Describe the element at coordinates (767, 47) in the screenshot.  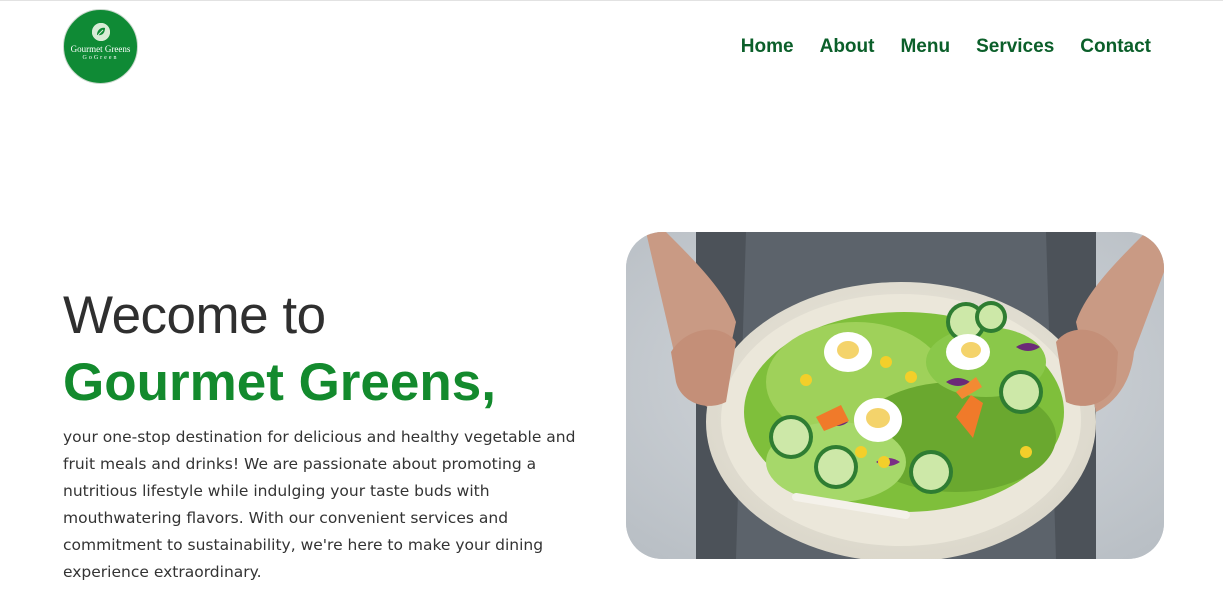
I see `nav-home: Home` at that location.